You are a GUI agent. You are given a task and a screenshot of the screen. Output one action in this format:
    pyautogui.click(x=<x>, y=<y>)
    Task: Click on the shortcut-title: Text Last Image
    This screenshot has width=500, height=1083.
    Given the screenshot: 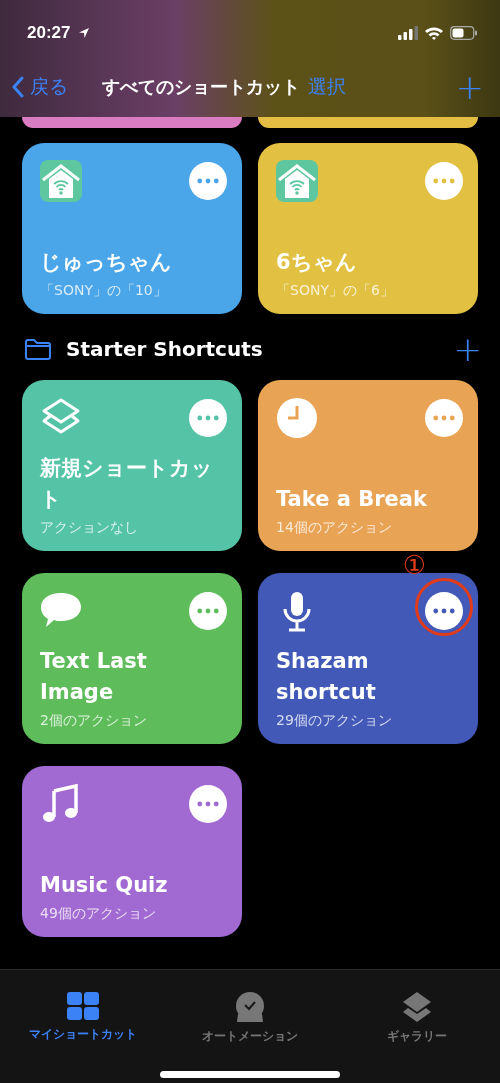 What is the action you would take?
    pyautogui.click(x=94, y=677)
    